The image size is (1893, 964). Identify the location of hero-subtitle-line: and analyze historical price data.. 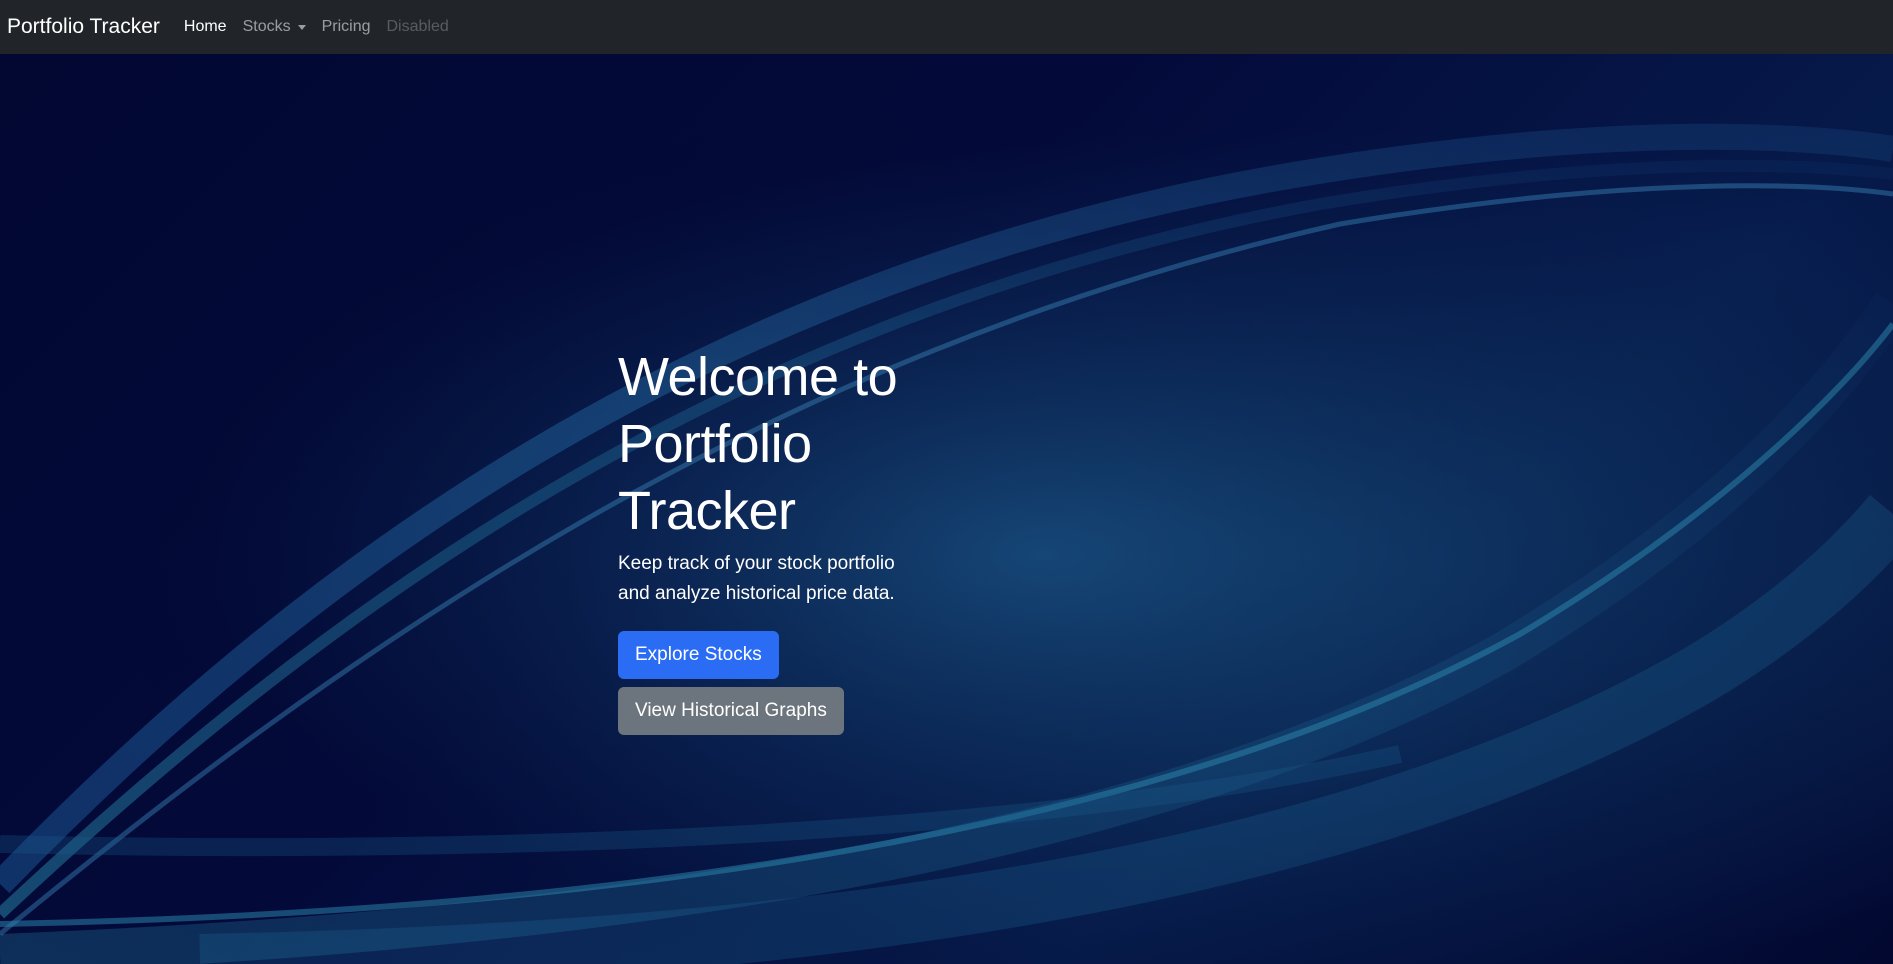
(756, 593).